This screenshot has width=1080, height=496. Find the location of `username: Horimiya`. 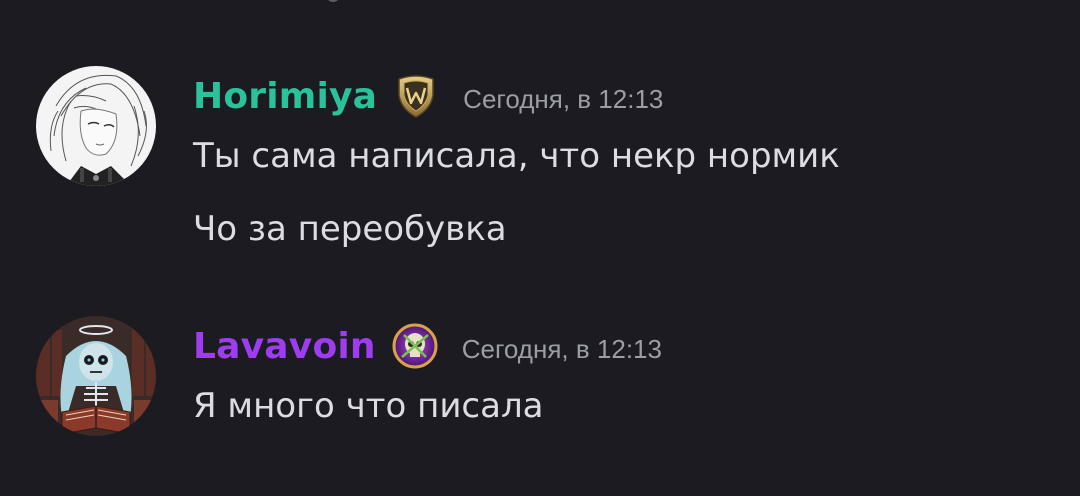

username: Horimiya is located at coordinates (285, 96).